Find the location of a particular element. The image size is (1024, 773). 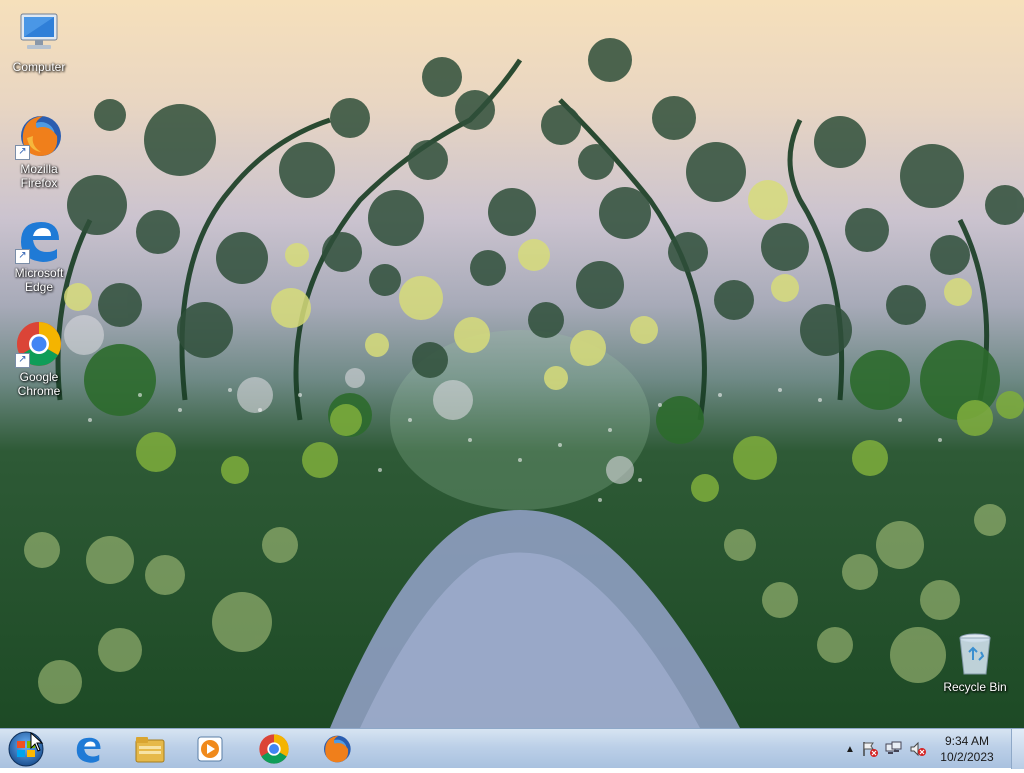

taskbar: ▲ 9:34 AM 10/2/2023 is located at coordinates (512, 748).